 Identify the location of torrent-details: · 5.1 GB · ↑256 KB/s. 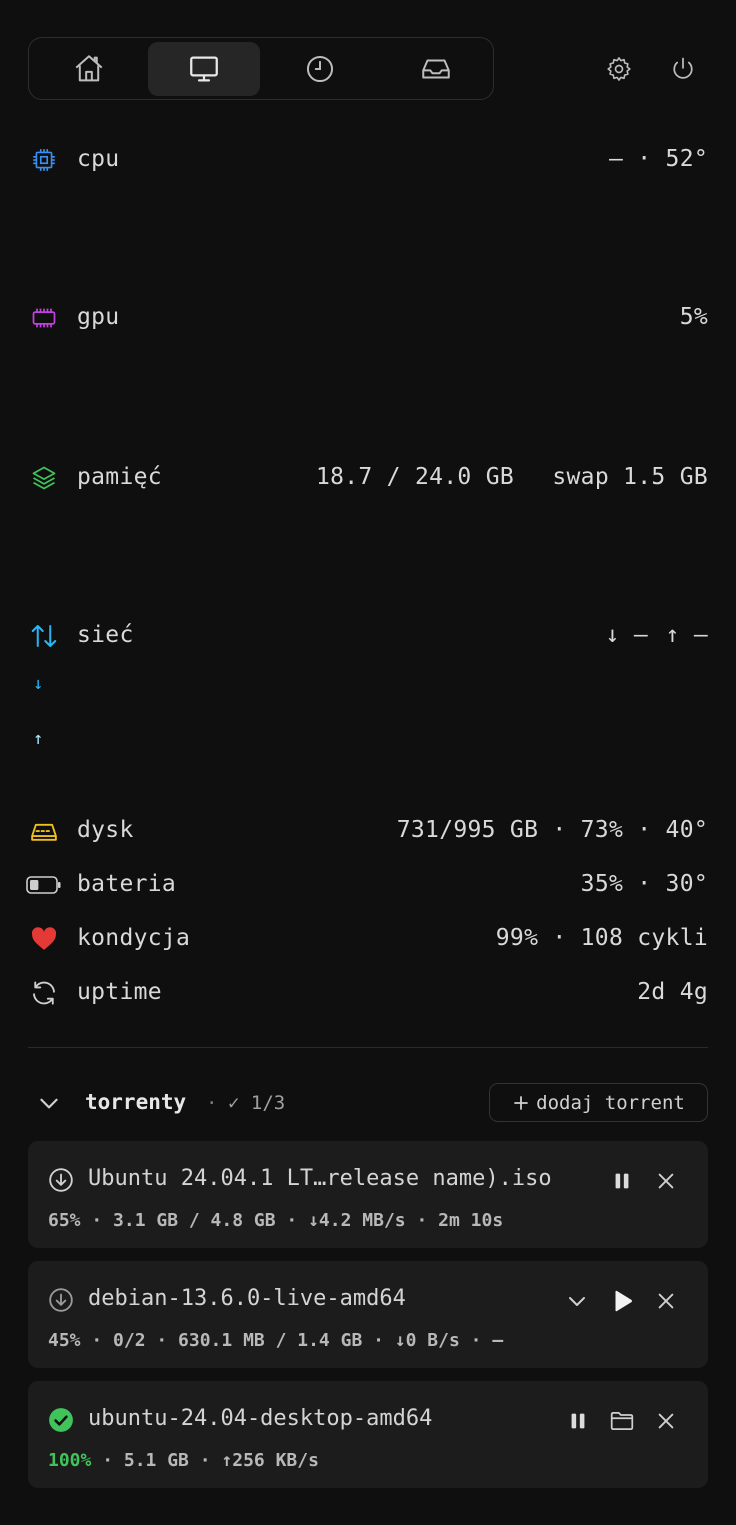
(205, 1460).